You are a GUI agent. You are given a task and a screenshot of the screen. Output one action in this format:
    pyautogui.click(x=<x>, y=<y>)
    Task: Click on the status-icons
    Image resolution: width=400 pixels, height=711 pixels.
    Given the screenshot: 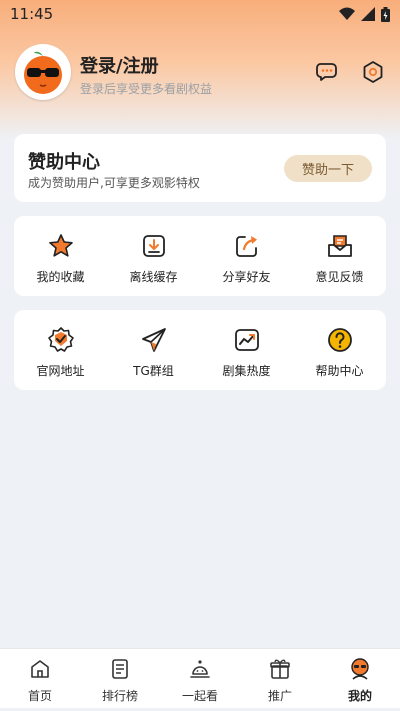 What is the action you would take?
    pyautogui.click(x=364, y=14)
    